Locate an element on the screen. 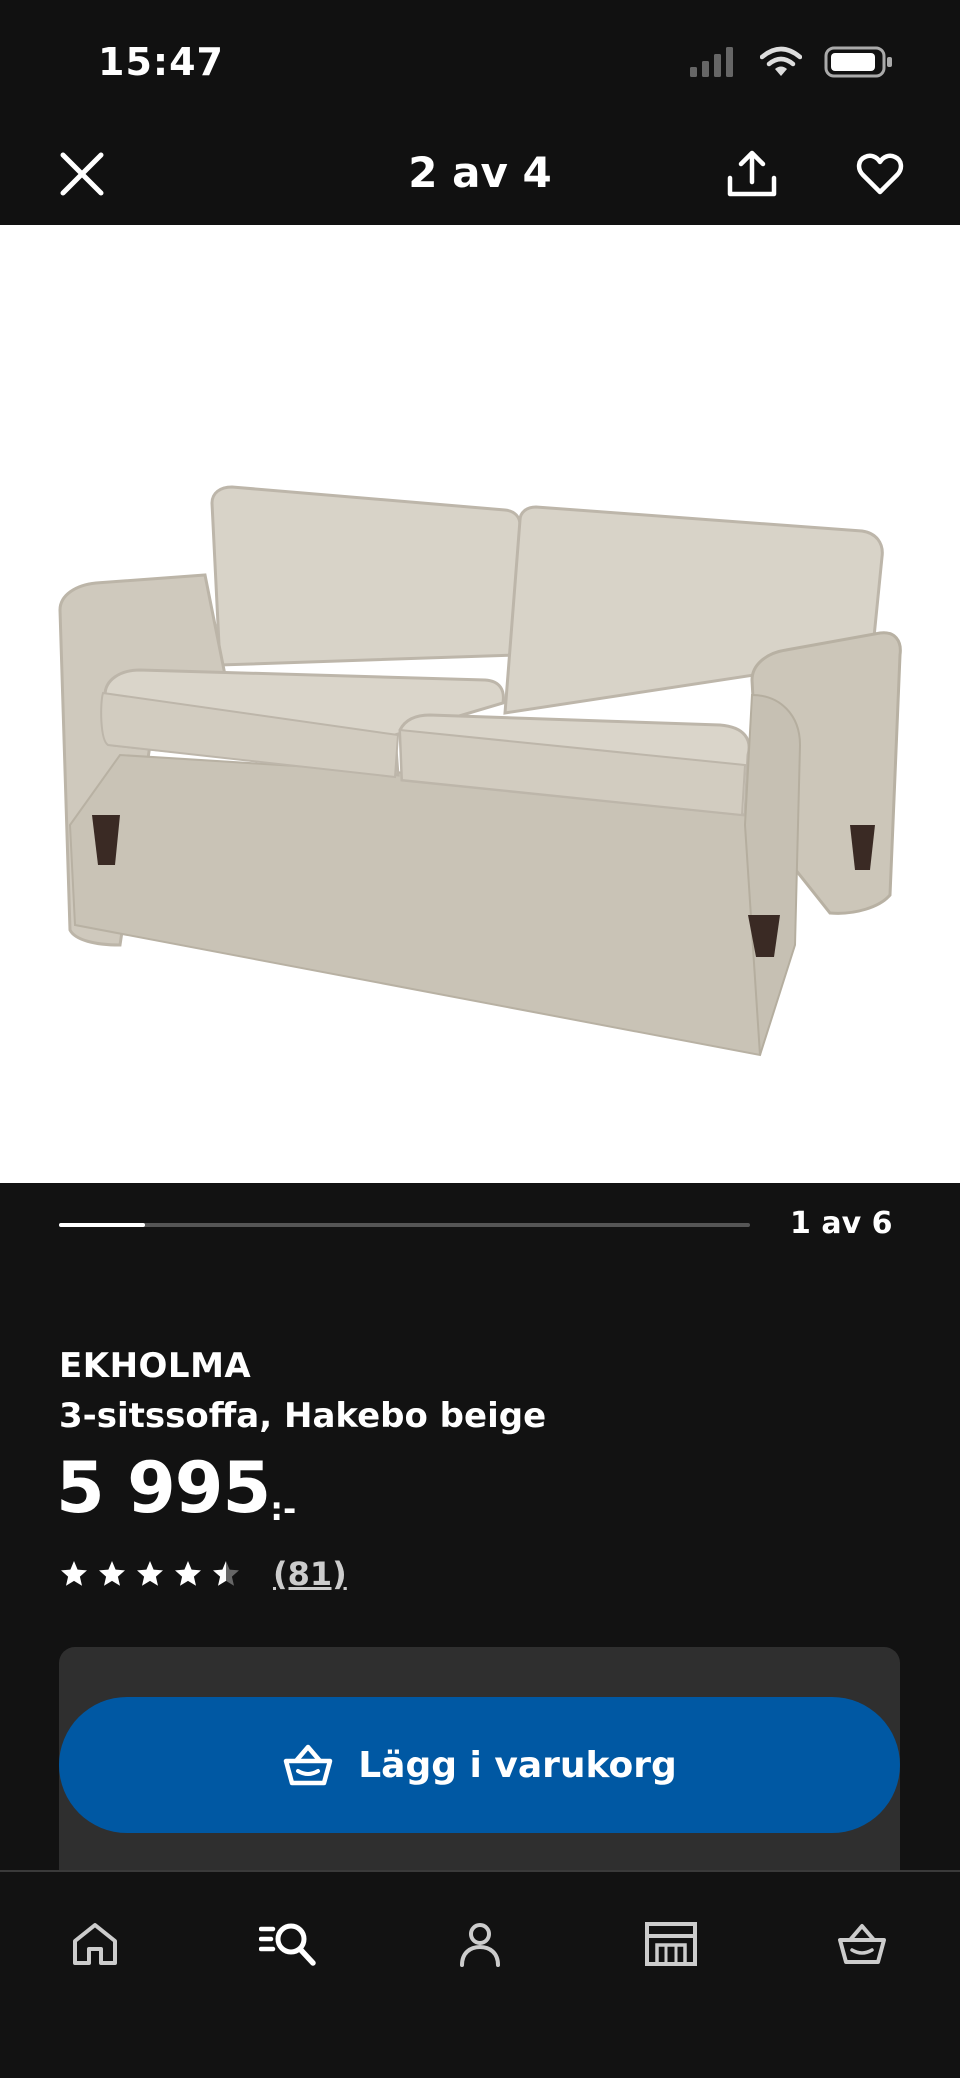  nav-search is located at coordinates (288, 1944).